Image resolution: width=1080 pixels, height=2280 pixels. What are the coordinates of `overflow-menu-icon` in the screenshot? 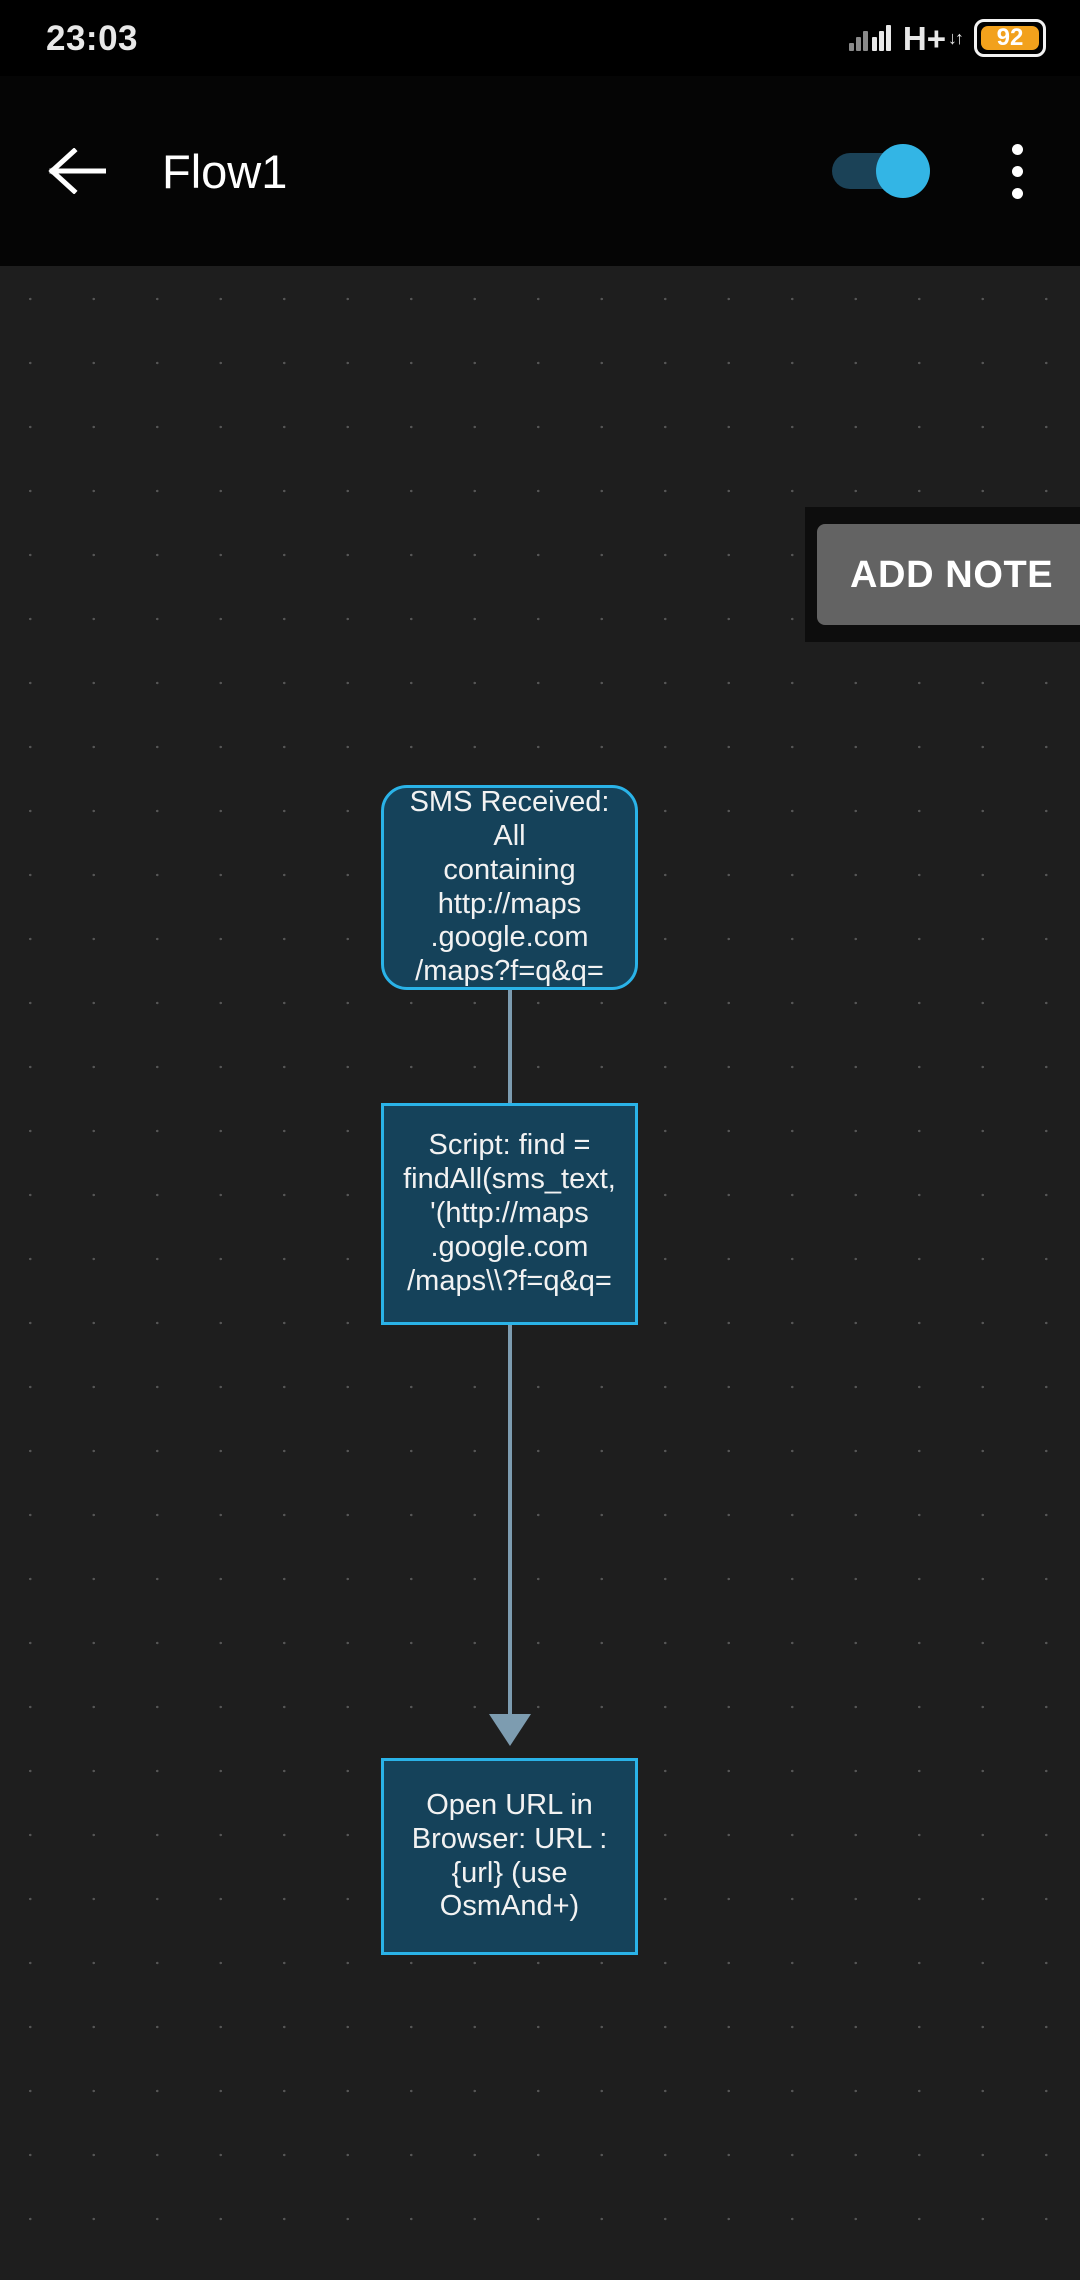 It's located at (1017, 171).